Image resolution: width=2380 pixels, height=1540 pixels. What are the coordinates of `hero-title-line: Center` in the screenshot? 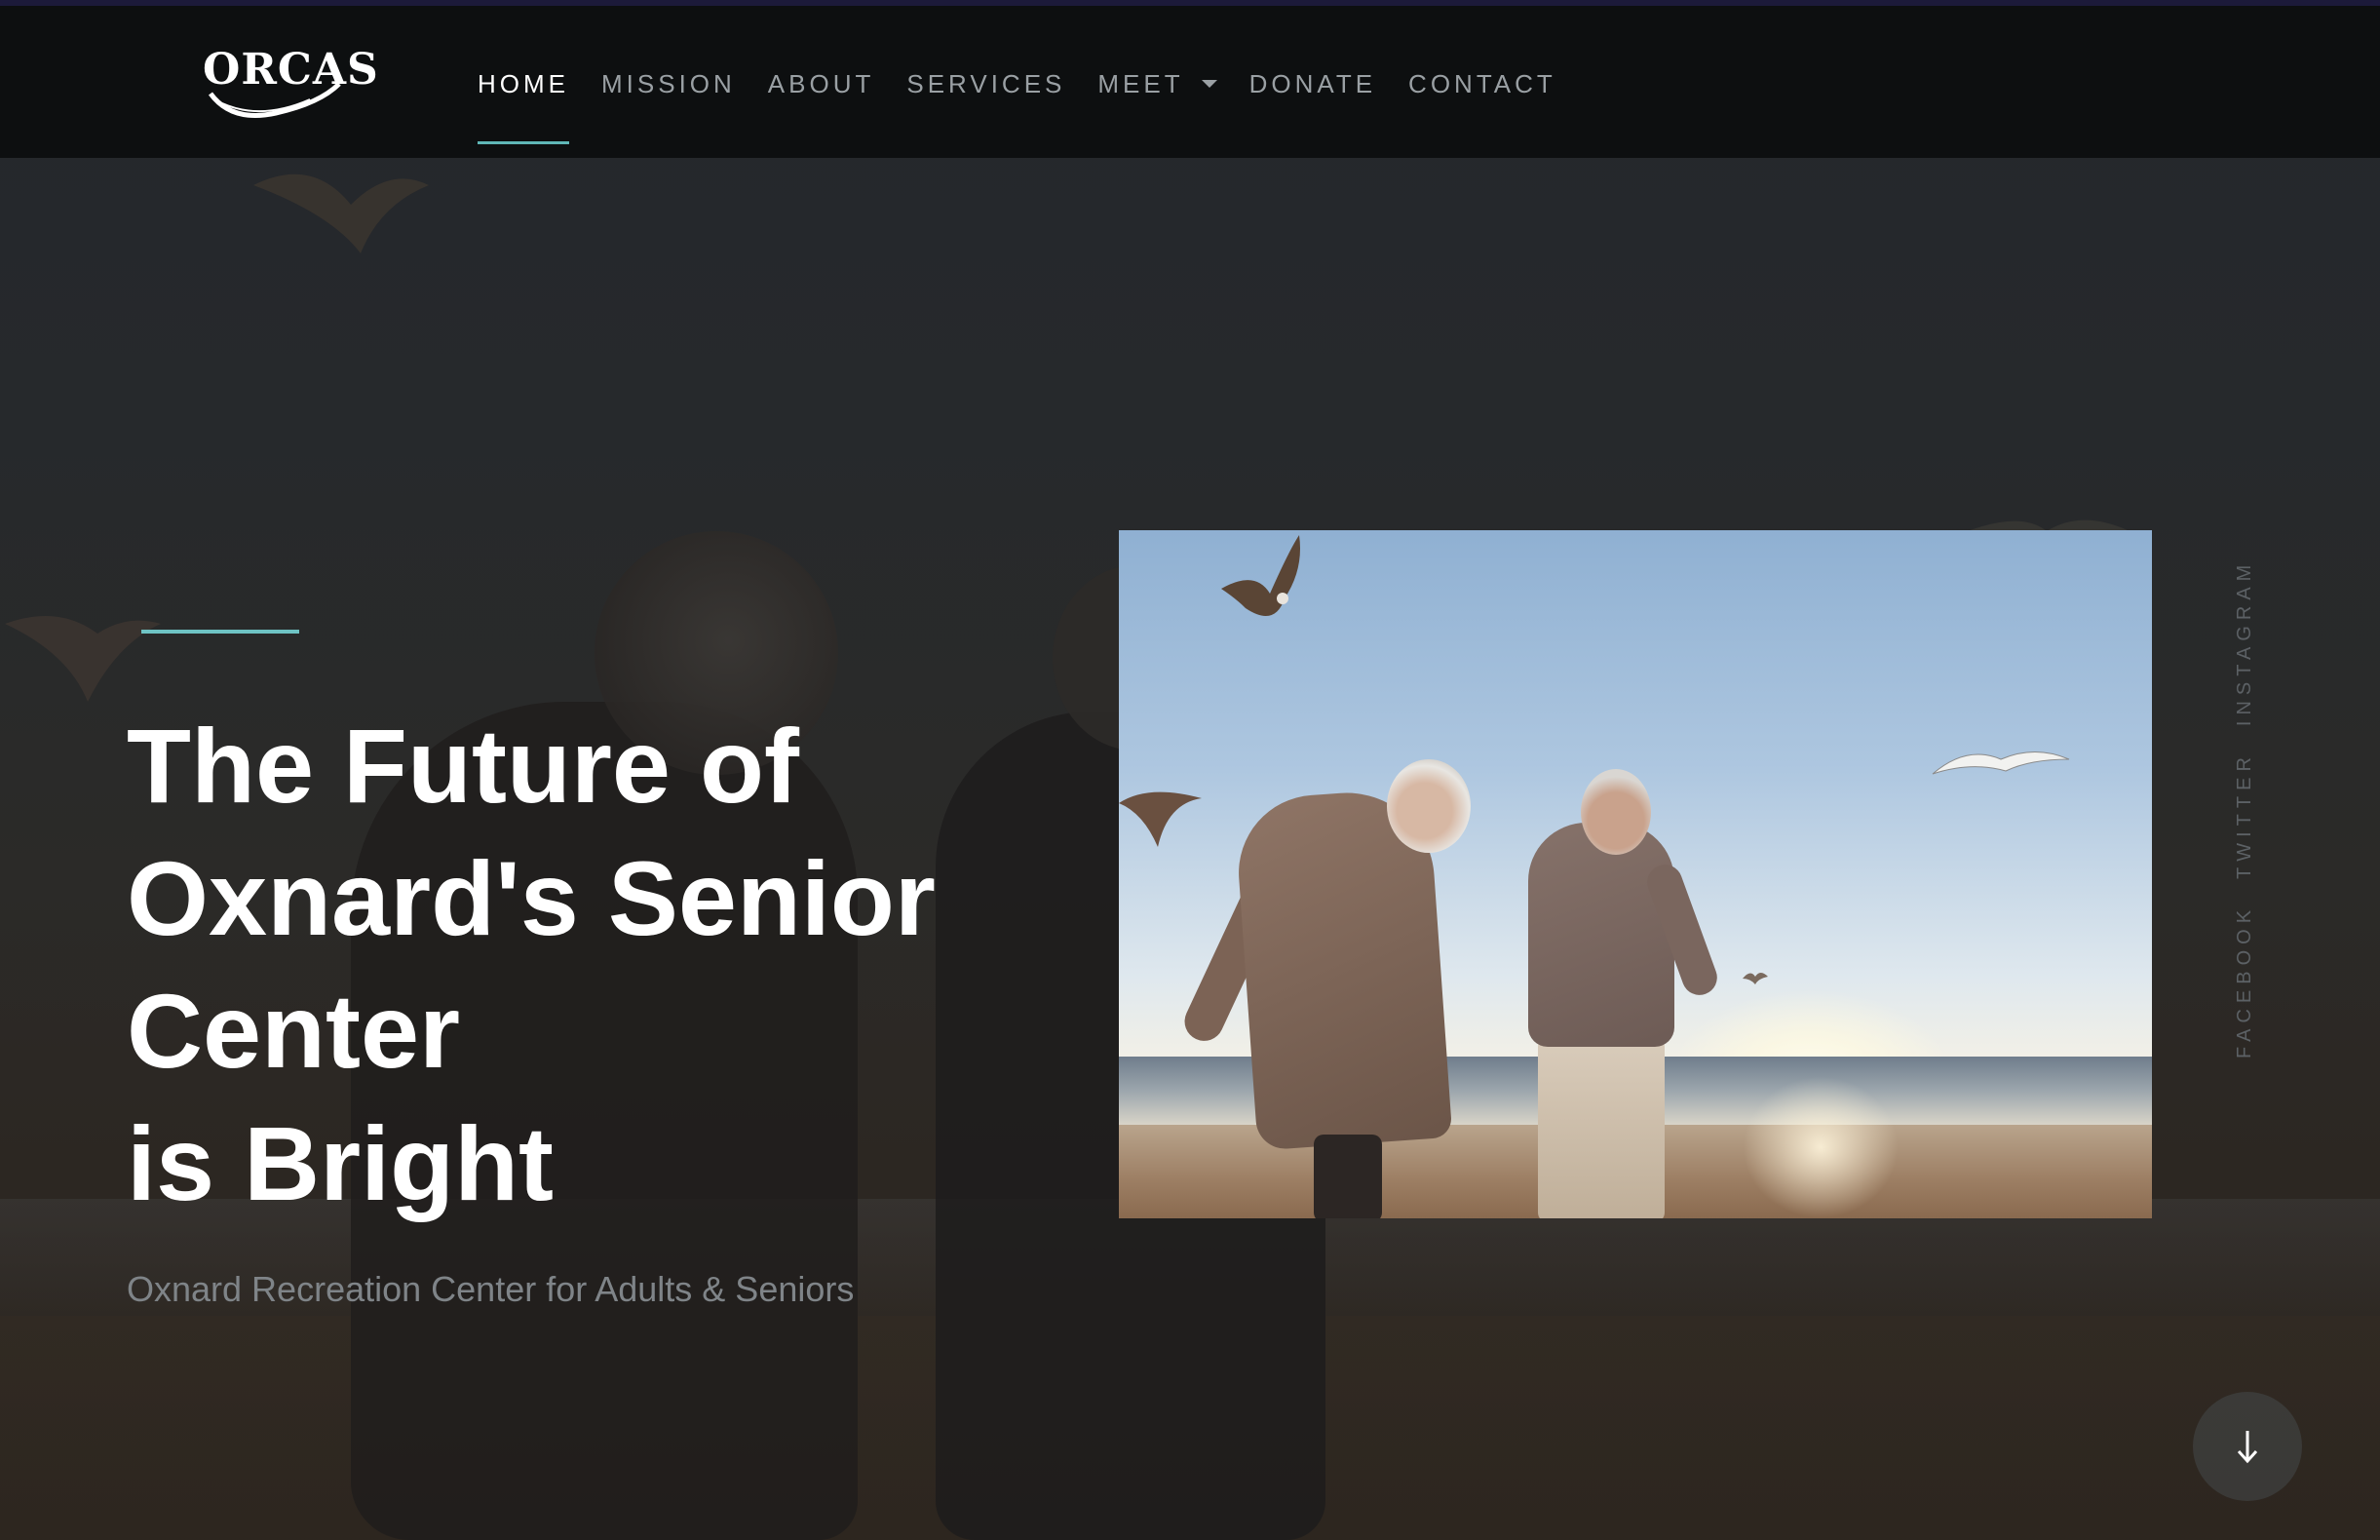 It's located at (294, 1031).